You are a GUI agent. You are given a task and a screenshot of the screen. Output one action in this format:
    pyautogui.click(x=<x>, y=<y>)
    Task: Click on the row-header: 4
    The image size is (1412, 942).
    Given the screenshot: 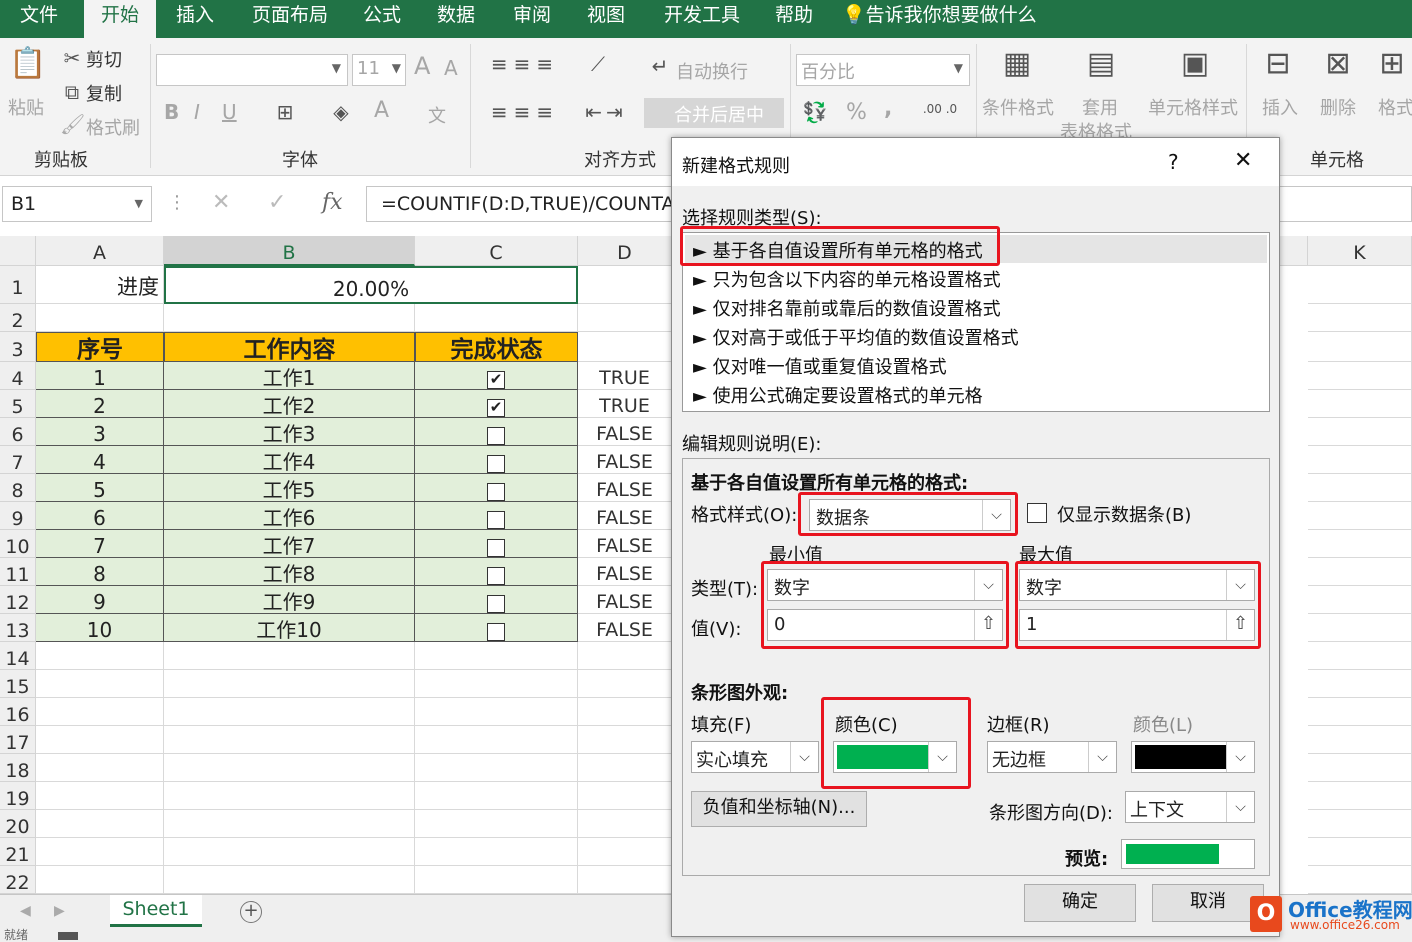 What is the action you would take?
    pyautogui.click(x=18, y=376)
    